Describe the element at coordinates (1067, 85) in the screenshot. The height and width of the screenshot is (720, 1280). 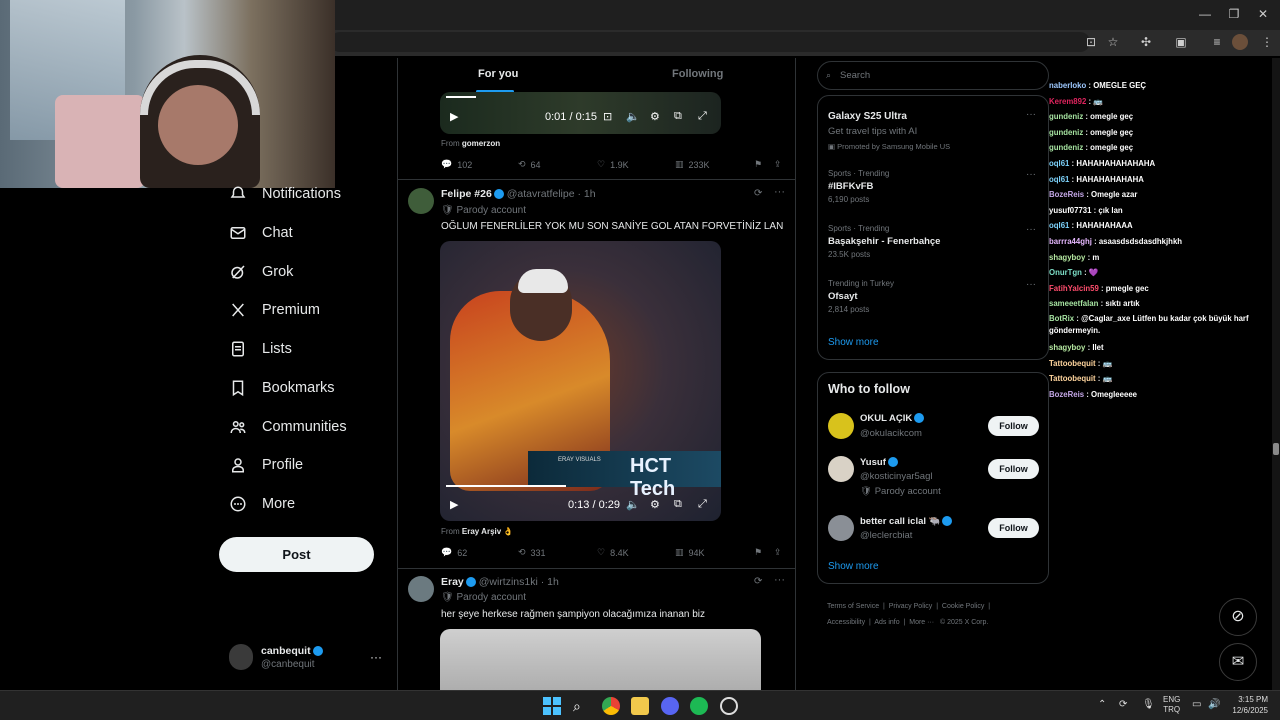
I see `chat-username: naberloko` at that location.